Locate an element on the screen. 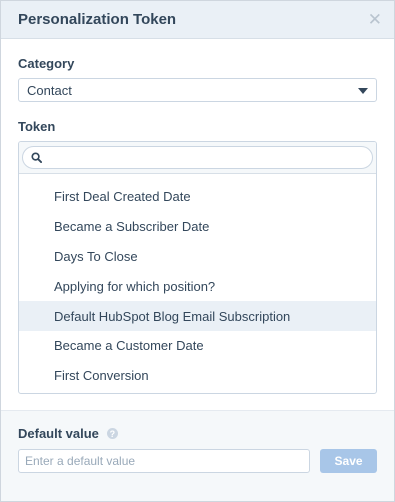 The image size is (395, 502). close-icon: ✕ is located at coordinates (375, 19).